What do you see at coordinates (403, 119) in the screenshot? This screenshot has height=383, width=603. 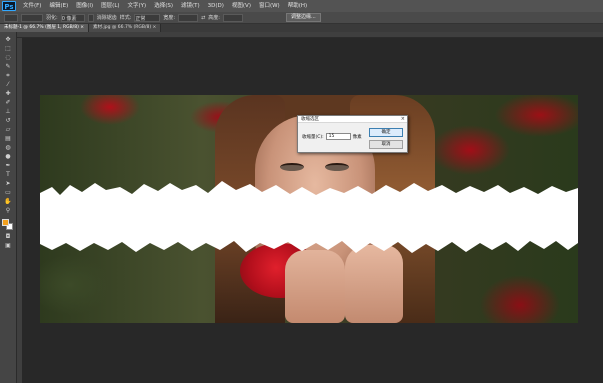 I see `close-icon: ×` at bounding box center [403, 119].